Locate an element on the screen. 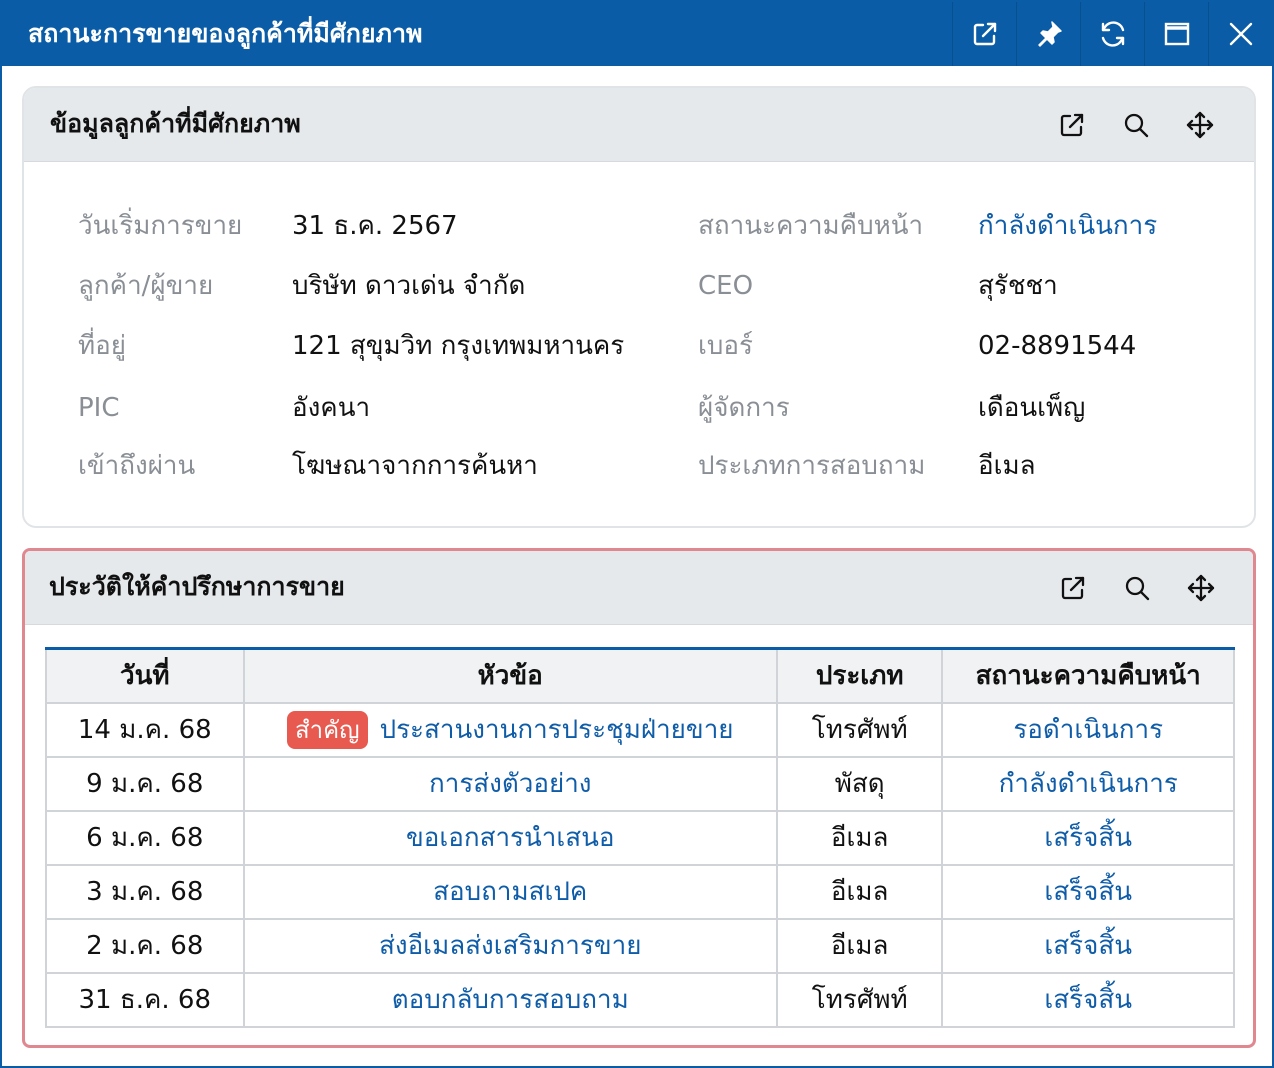 The height and width of the screenshot is (1068, 1274). history-move-button is located at coordinates (1201, 588).